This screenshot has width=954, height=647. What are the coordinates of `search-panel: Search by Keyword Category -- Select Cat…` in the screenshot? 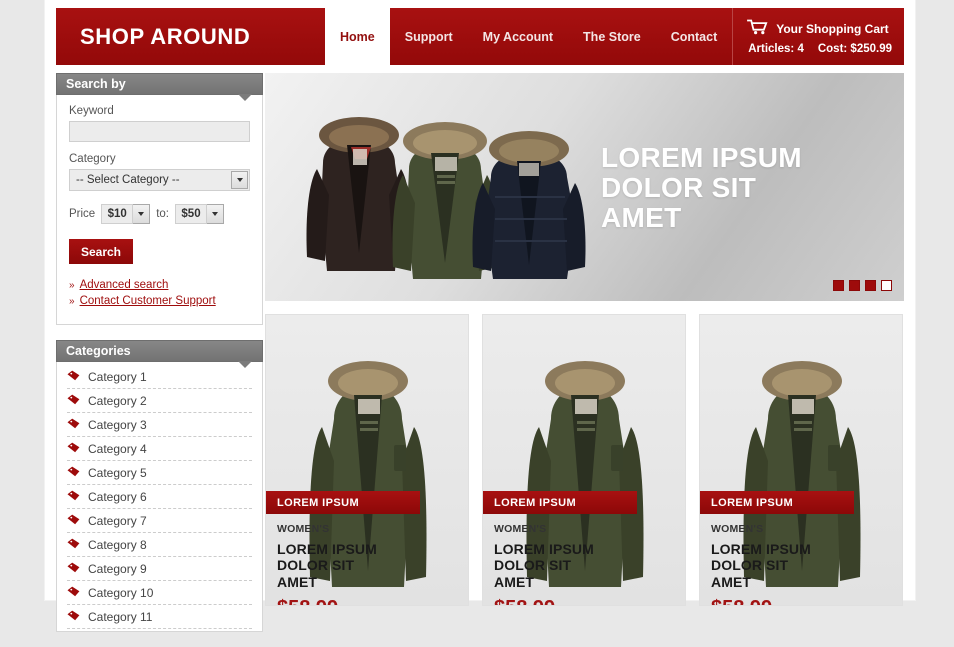 It's located at (159, 199).